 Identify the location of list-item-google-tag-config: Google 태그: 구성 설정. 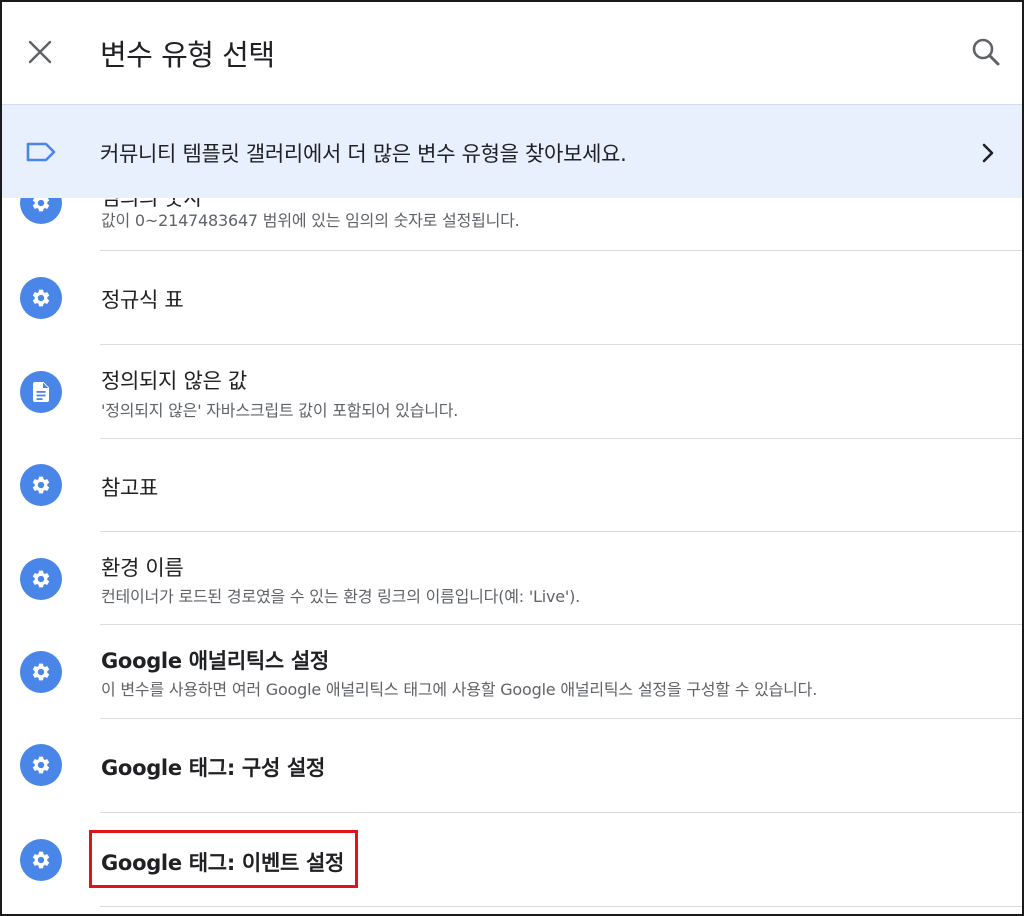
(512, 765).